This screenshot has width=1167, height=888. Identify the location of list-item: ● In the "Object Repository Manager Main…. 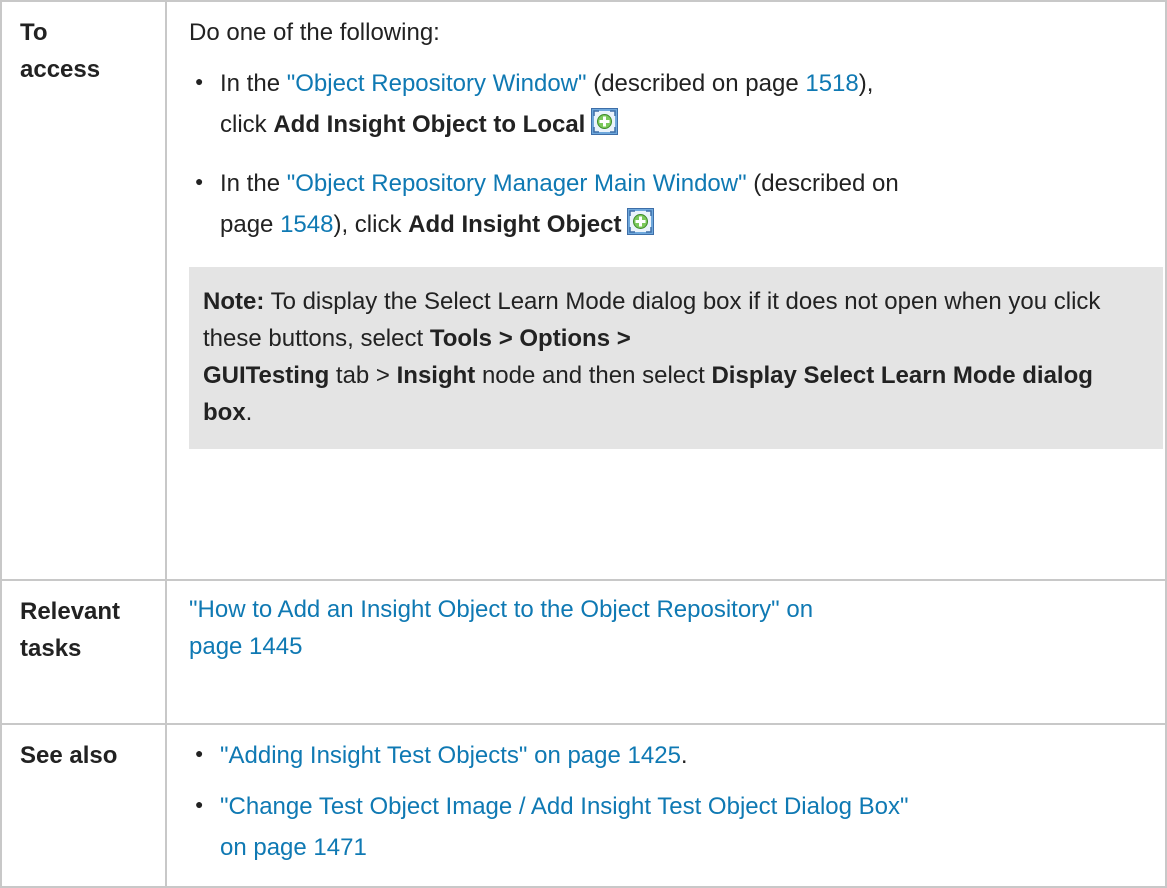
(670, 204).